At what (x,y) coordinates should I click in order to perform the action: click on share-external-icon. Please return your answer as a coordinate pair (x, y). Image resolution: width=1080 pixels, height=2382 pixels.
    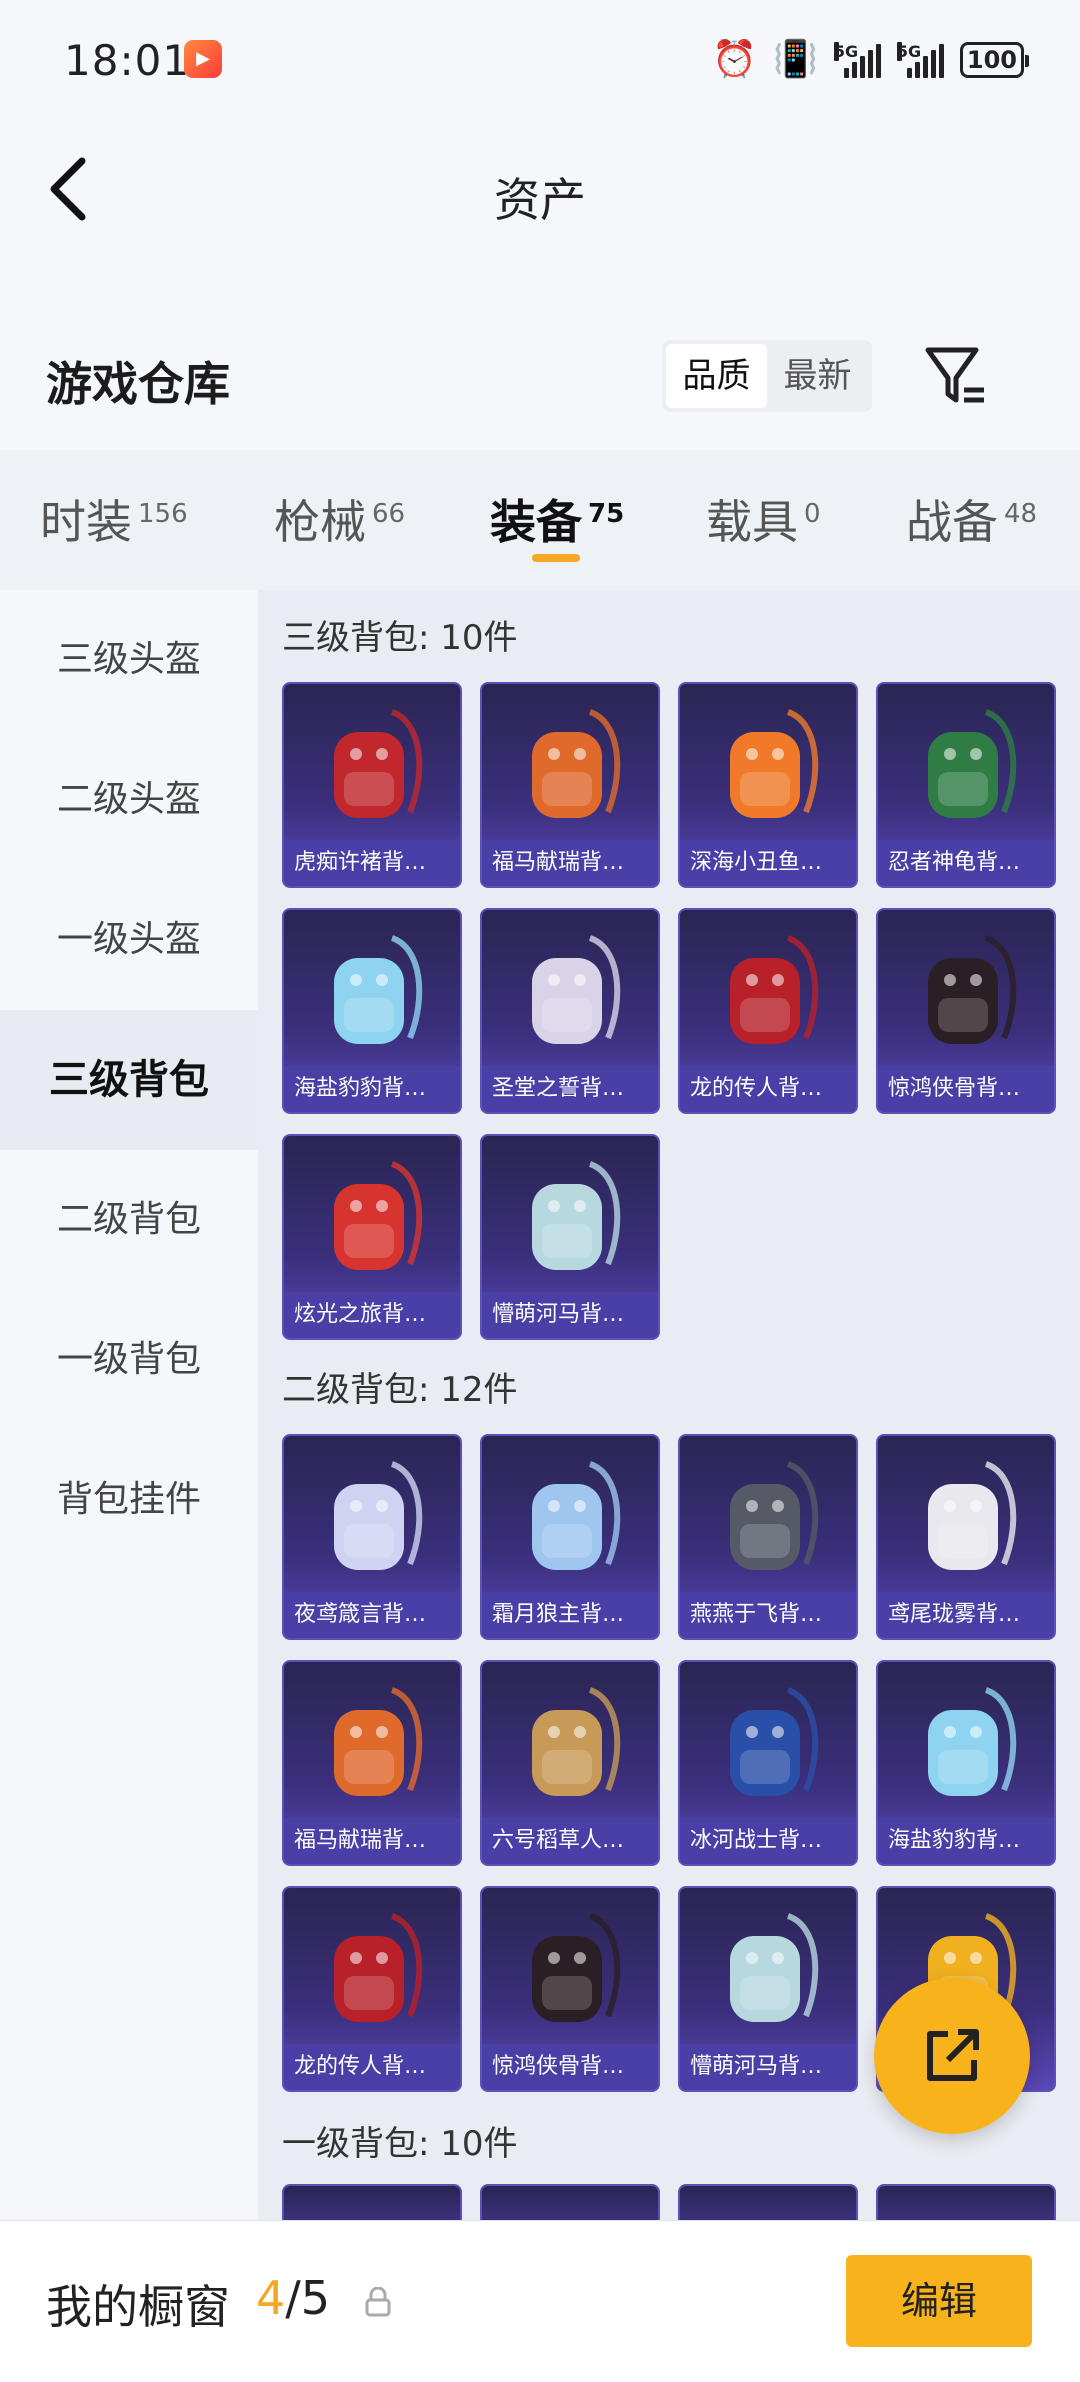
    Looking at the image, I should click on (953, 2055).